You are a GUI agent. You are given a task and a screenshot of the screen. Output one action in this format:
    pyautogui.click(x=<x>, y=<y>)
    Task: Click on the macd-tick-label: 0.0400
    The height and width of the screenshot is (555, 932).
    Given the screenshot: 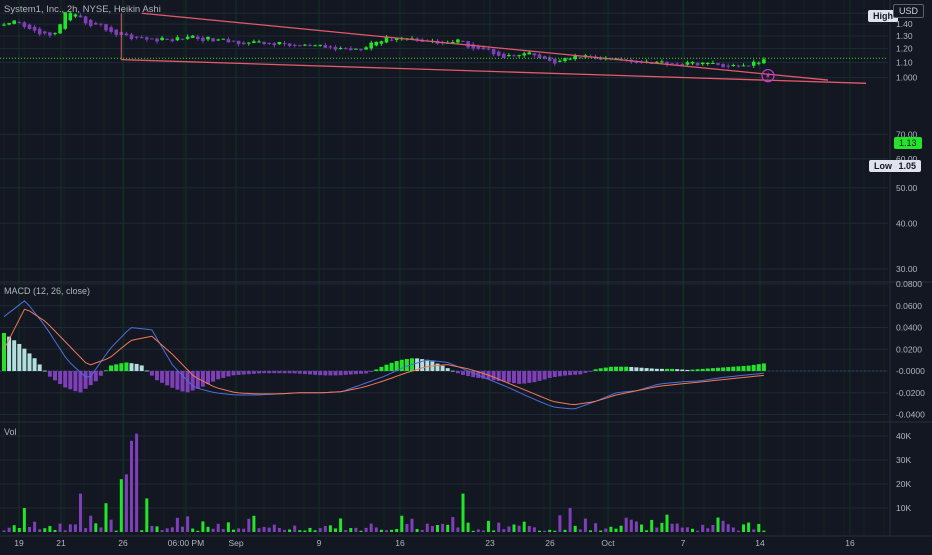 What is the action you would take?
    pyautogui.click(x=909, y=328)
    